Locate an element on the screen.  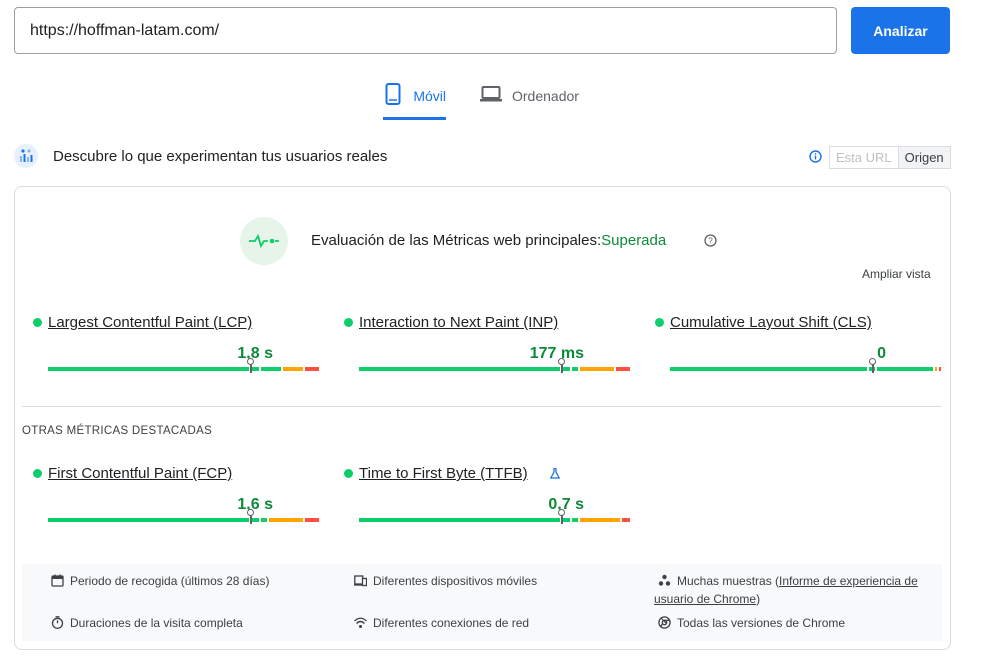
divider is located at coordinates (482, 406).